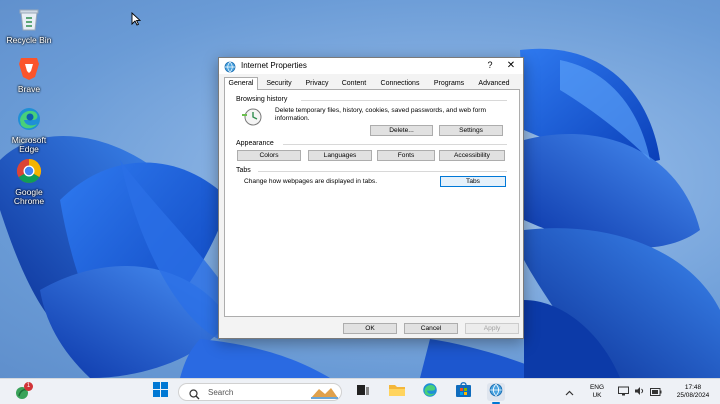 The height and width of the screenshot is (404, 720). Describe the element at coordinates (29, 144) in the screenshot. I see `desktop-icon-label: Microsoft Edge` at that location.